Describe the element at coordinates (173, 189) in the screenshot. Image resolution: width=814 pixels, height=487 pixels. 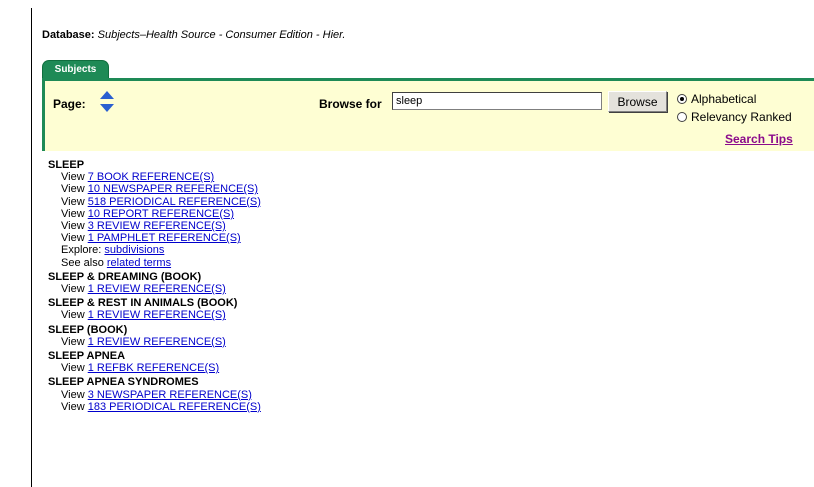
I see `reference-link: 10 NEWSPAPER REFERENCE(S)` at that location.